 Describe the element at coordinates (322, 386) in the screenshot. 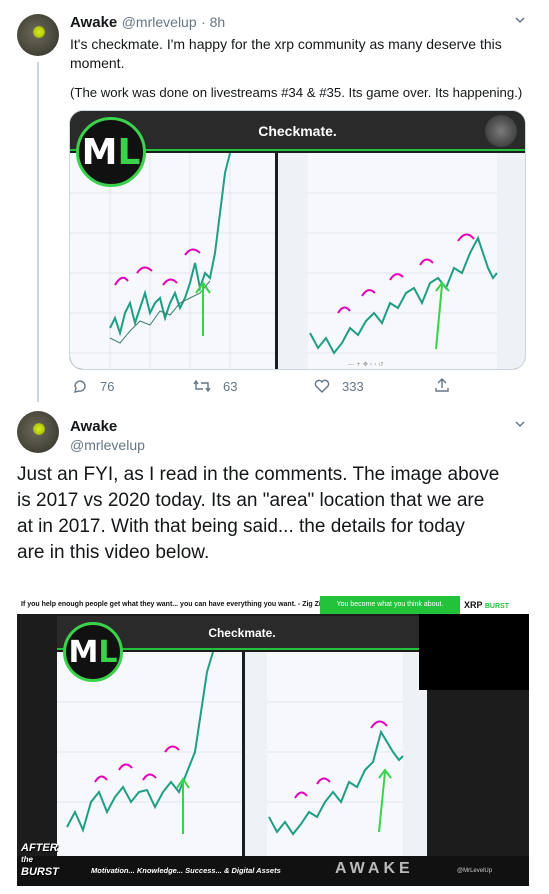

I see `heart-icon` at that location.